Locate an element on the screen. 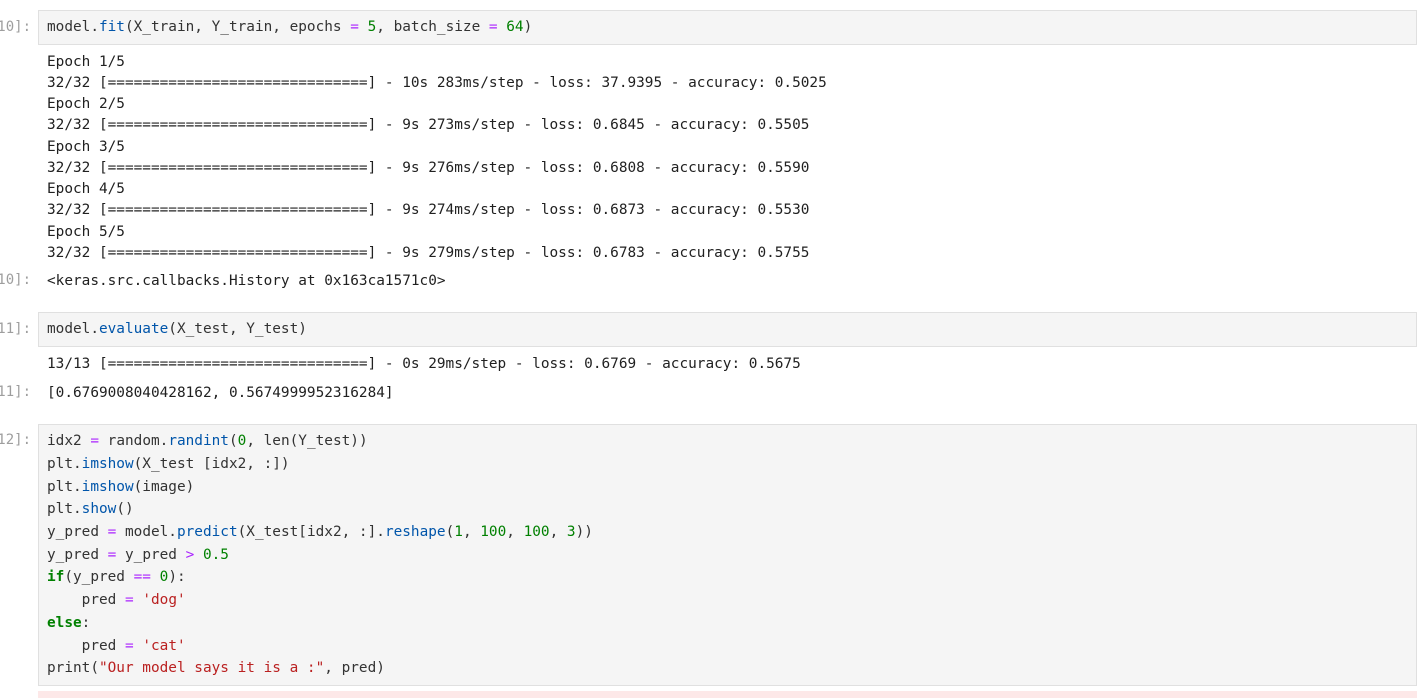 This screenshot has height=698, width=1417. code-line: model.evaluate(X_test, Y_test) is located at coordinates (177, 329).